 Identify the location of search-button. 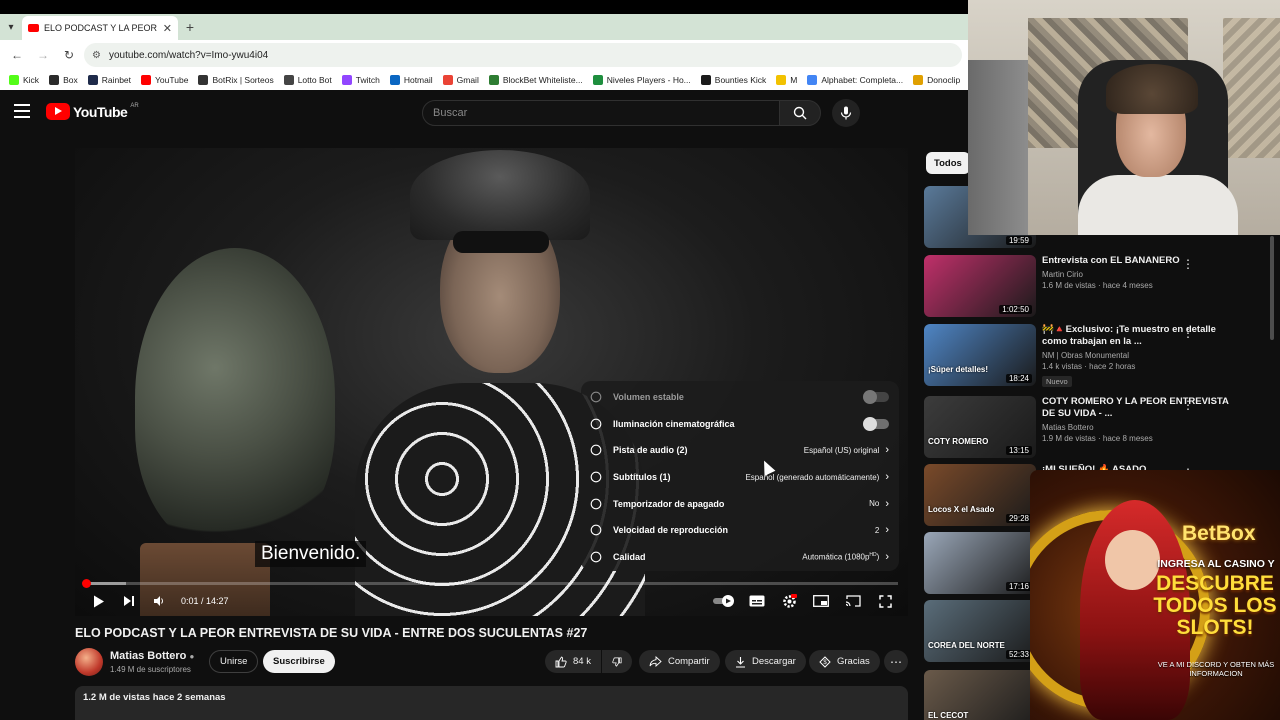
(800, 113).